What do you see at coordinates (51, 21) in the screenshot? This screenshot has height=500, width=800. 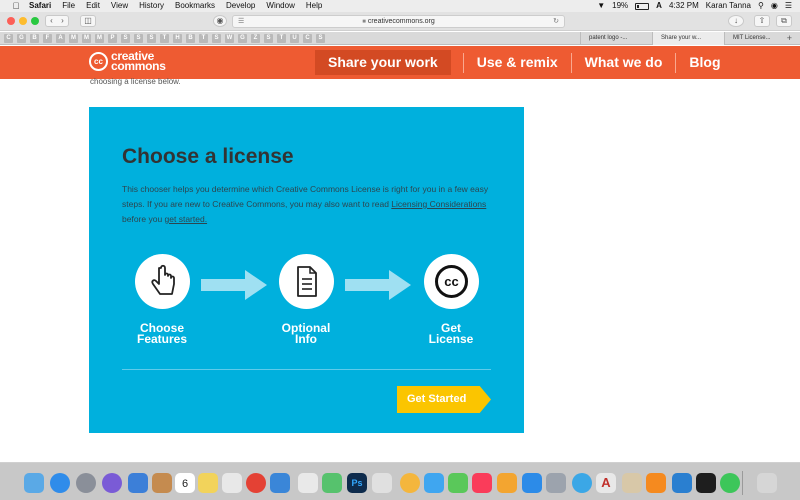 I see `back-icon: ‹` at bounding box center [51, 21].